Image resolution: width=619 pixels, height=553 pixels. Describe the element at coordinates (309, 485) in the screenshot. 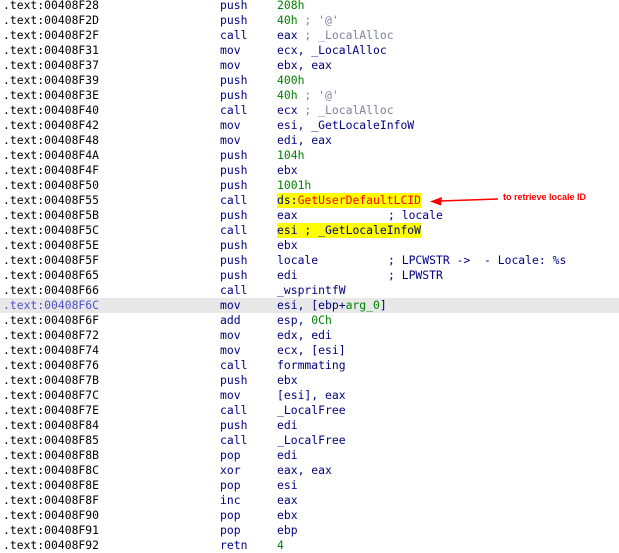

I see `code-line: .text:00408F8E pop esi` at that location.